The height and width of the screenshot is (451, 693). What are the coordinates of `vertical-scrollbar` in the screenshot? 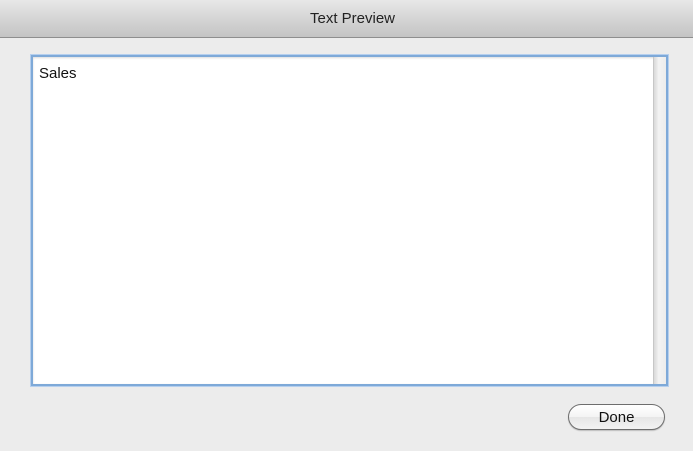 It's located at (659, 220).